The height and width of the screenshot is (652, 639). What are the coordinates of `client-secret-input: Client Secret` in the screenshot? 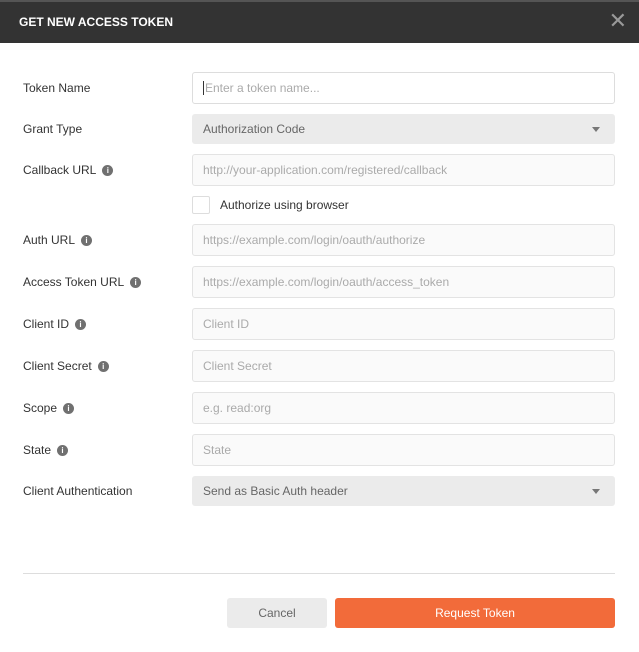 It's located at (403, 366).